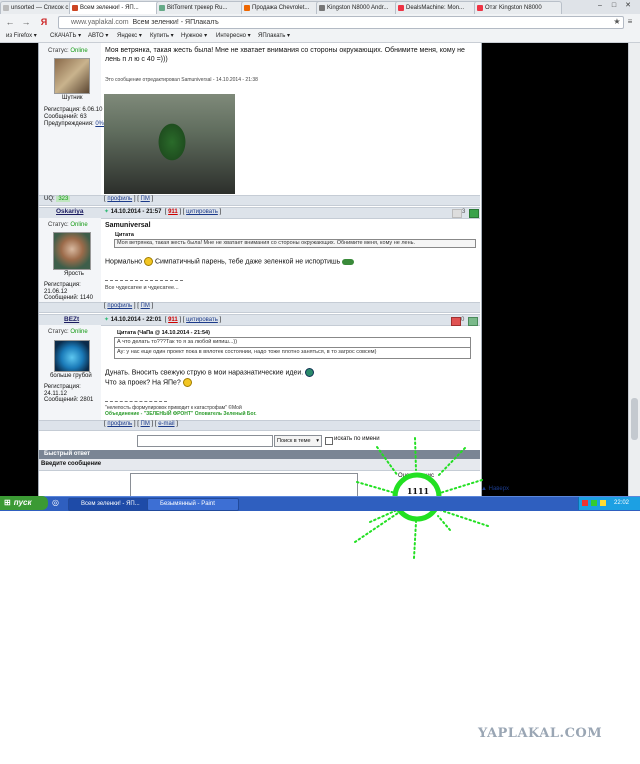 This screenshot has width=640, height=764. I want to click on post3-actions: [ профиль ] [ ПМ ] [ e-mail ], so click(141, 424).